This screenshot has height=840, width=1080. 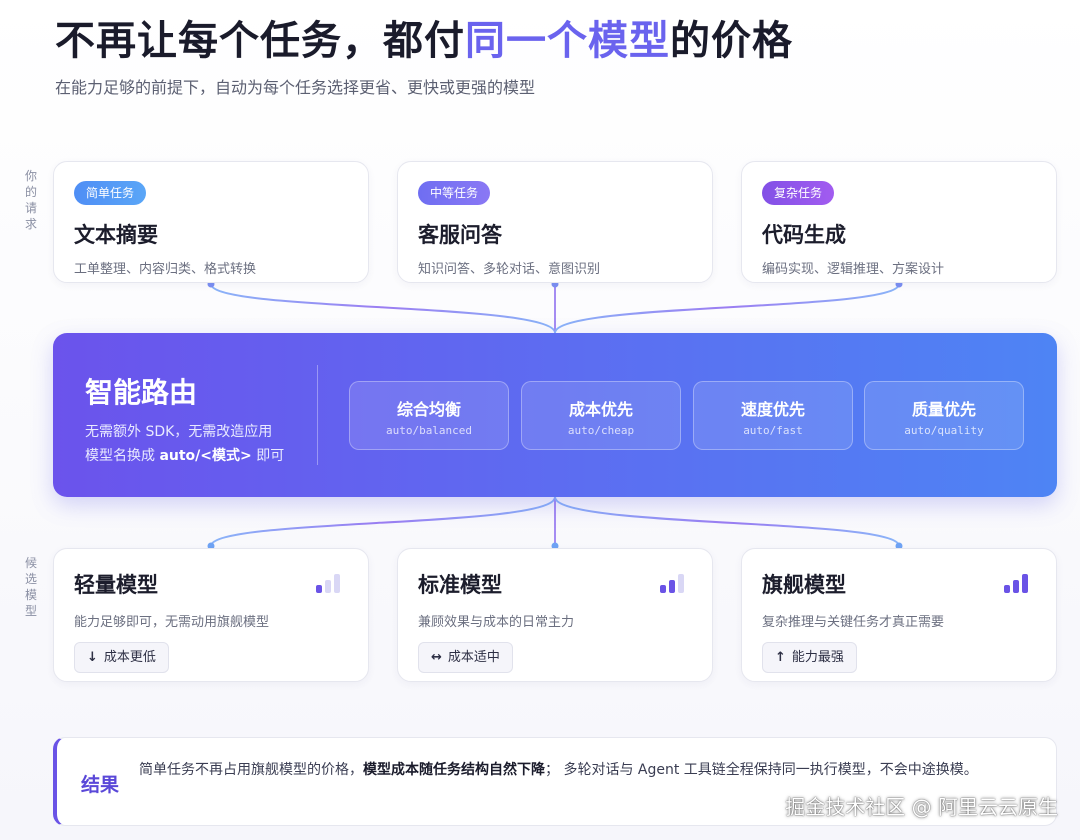 I want to click on mode-name: 成本优先, so click(x=600, y=409).